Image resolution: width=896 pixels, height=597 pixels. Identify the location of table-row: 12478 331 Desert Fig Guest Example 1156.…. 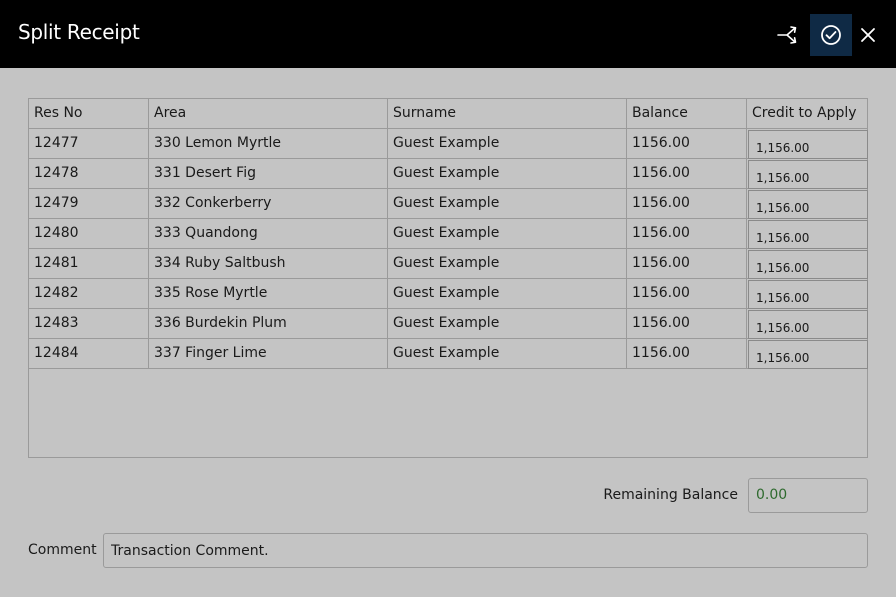
(448, 174).